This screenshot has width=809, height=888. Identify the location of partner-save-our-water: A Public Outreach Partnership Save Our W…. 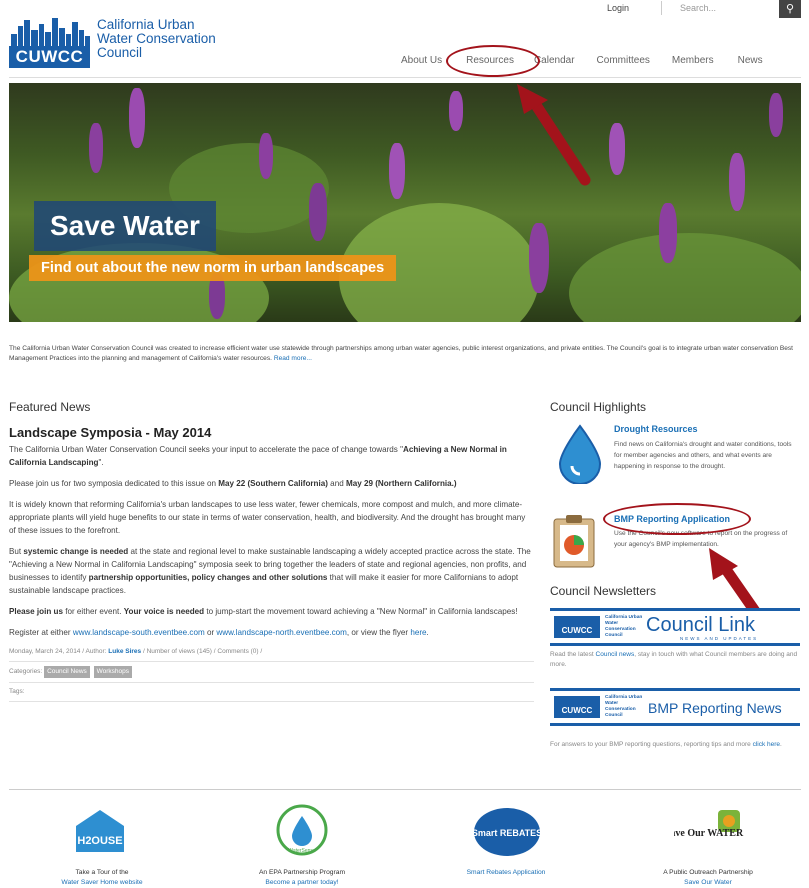
(708, 878).